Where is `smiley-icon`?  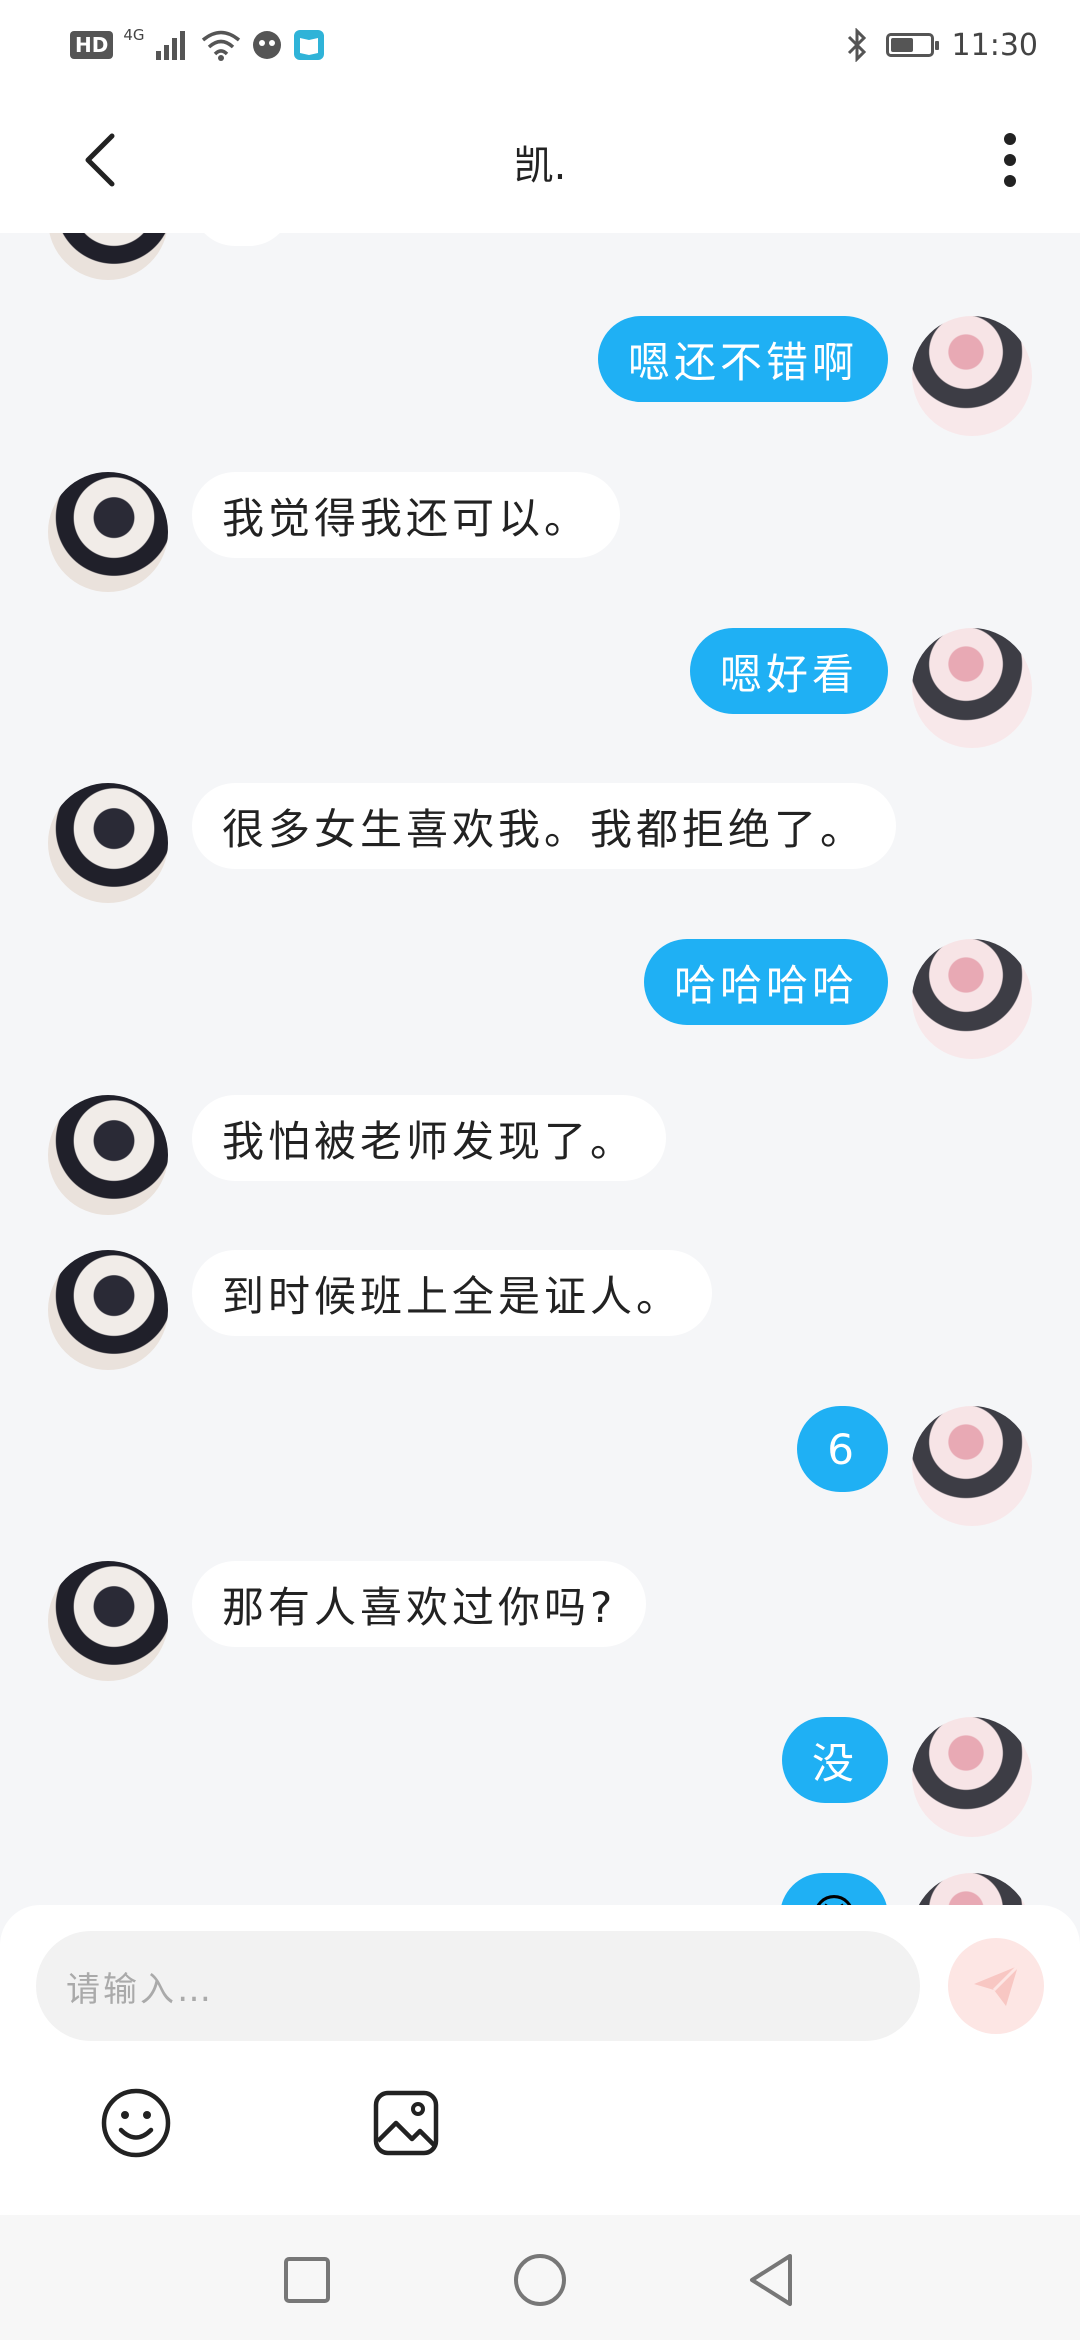
smiley-icon is located at coordinates (136, 2123).